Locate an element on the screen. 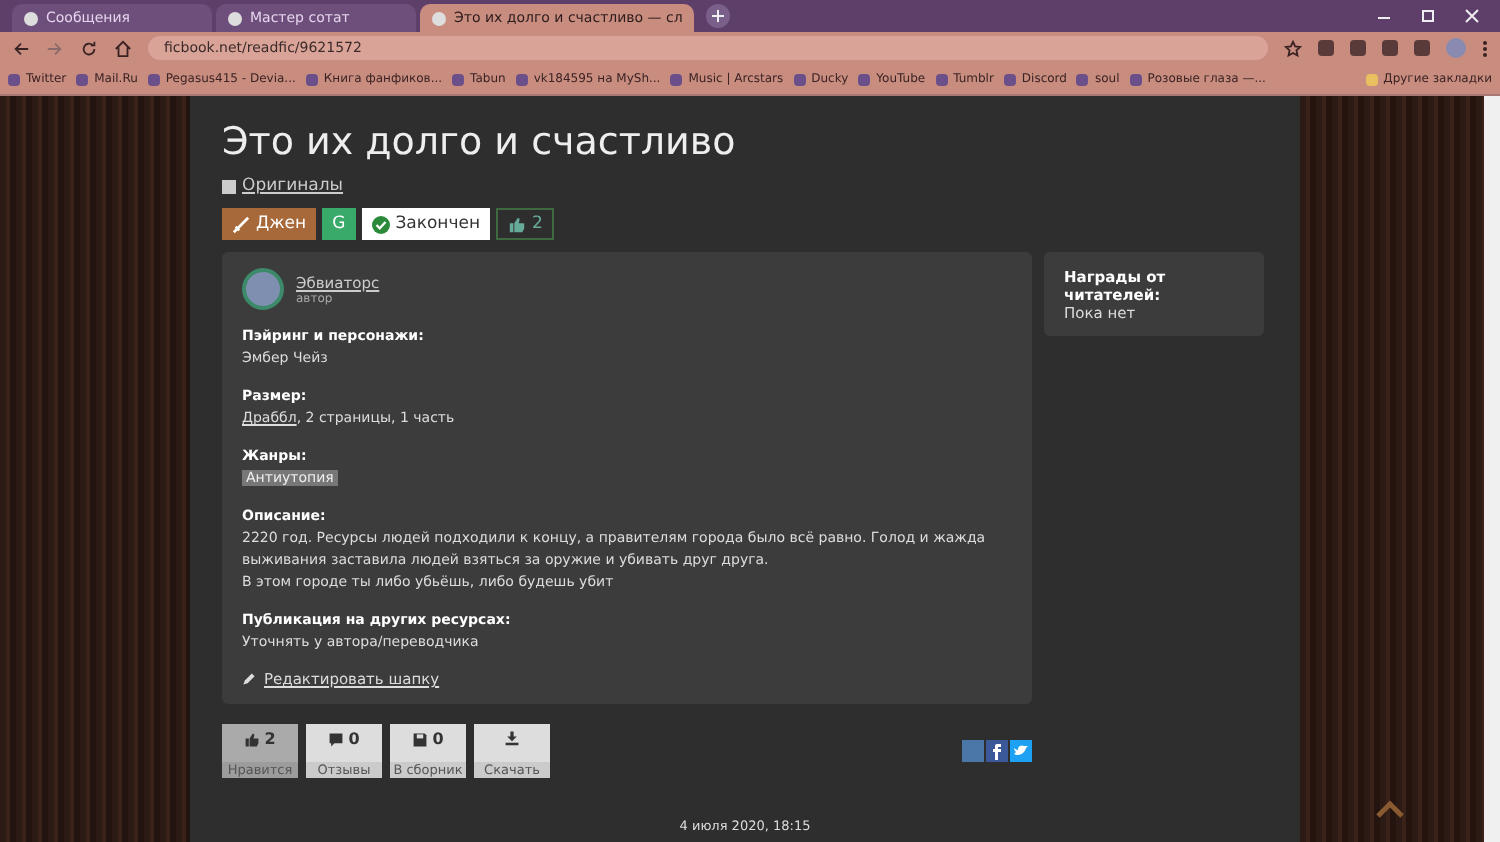 The height and width of the screenshot is (842, 1500). book-icon is located at coordinates (229, 186).